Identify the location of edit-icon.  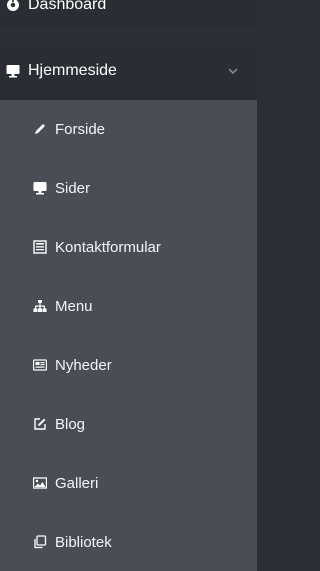
(40, 424).